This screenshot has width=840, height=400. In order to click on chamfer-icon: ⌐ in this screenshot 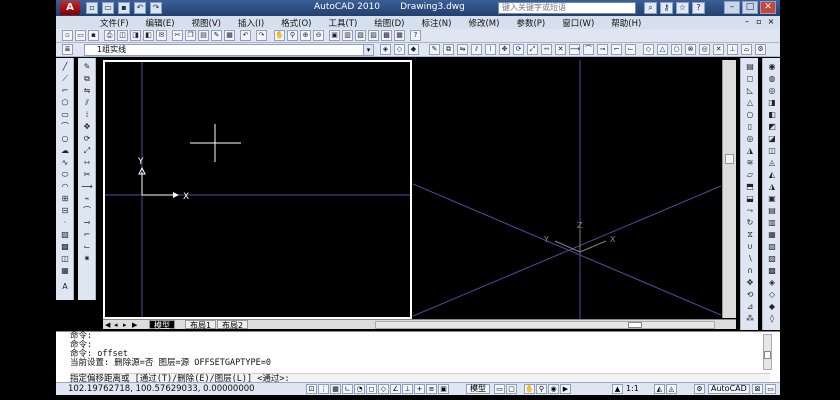, I will do `click(616, 49)`.